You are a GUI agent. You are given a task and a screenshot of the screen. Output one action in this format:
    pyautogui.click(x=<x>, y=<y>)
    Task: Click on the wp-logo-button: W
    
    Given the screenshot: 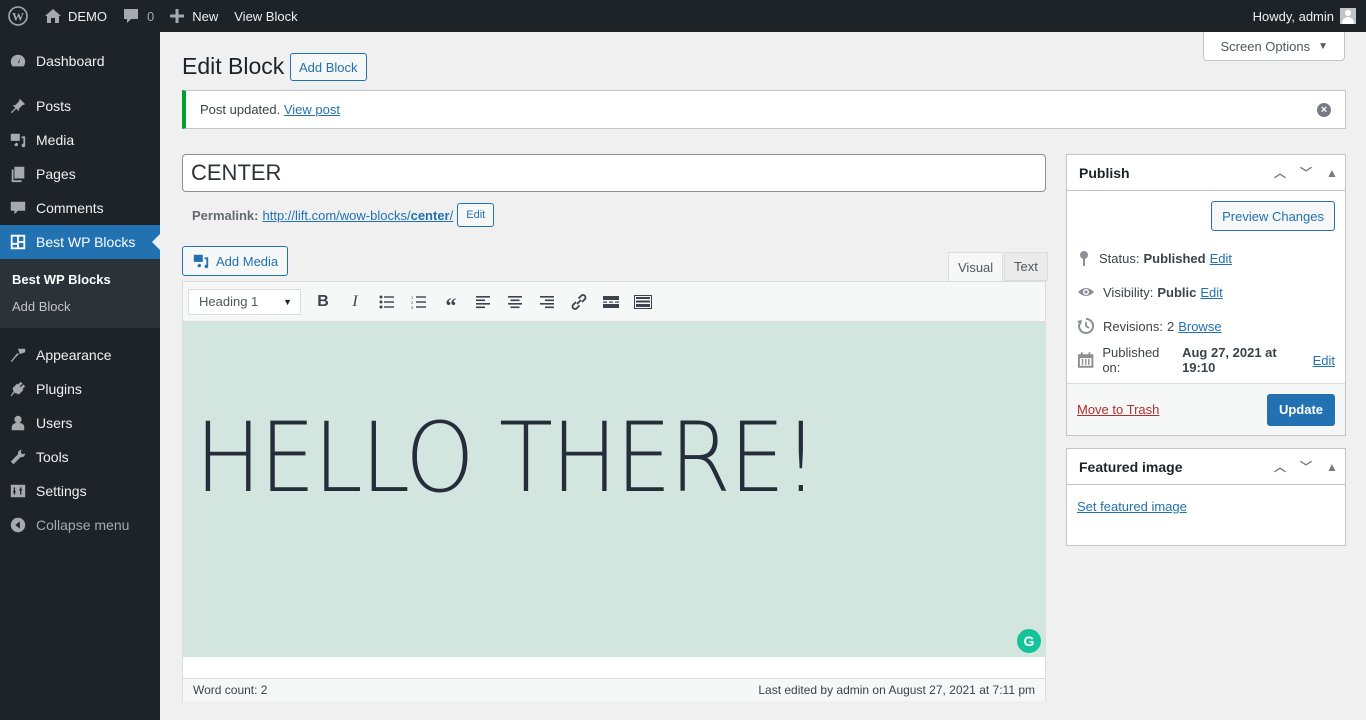 What is the action you would take?
    pyautogui.click(x=18, y=16)
    